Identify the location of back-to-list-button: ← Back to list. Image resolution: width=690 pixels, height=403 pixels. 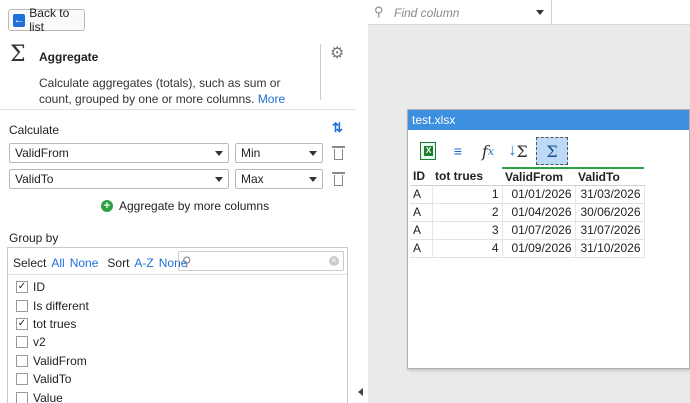
(46, 20).